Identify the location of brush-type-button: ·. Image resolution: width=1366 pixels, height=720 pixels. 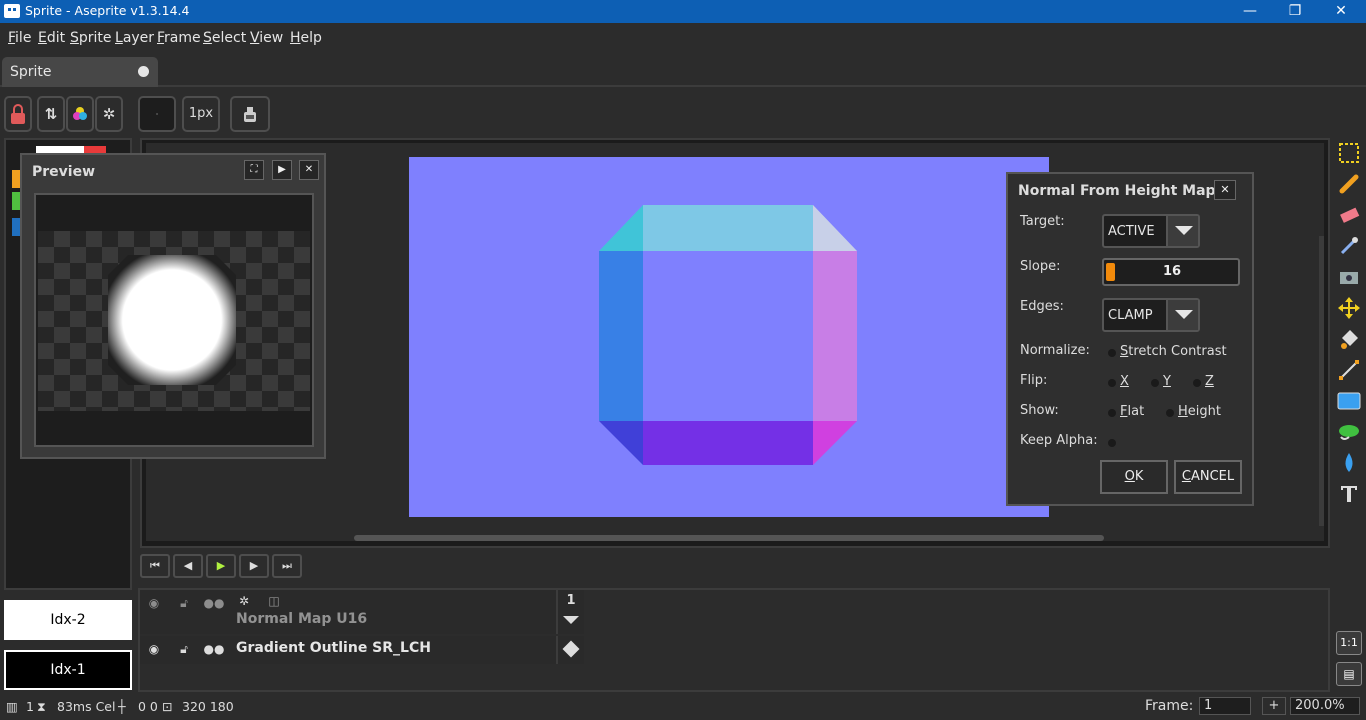
(157, 114).